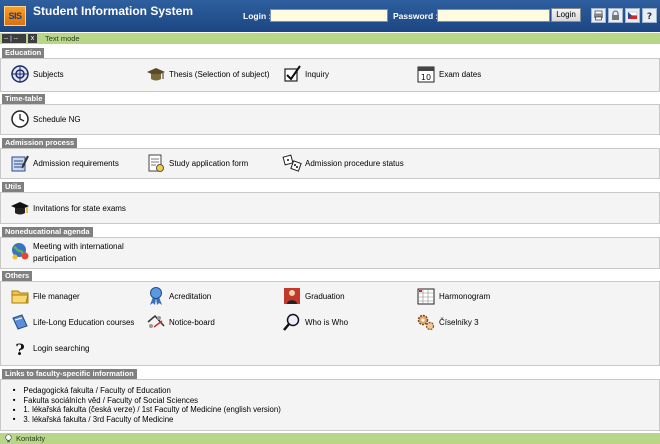  I want to click on module-subjects: Subjects, so click(37, 74).